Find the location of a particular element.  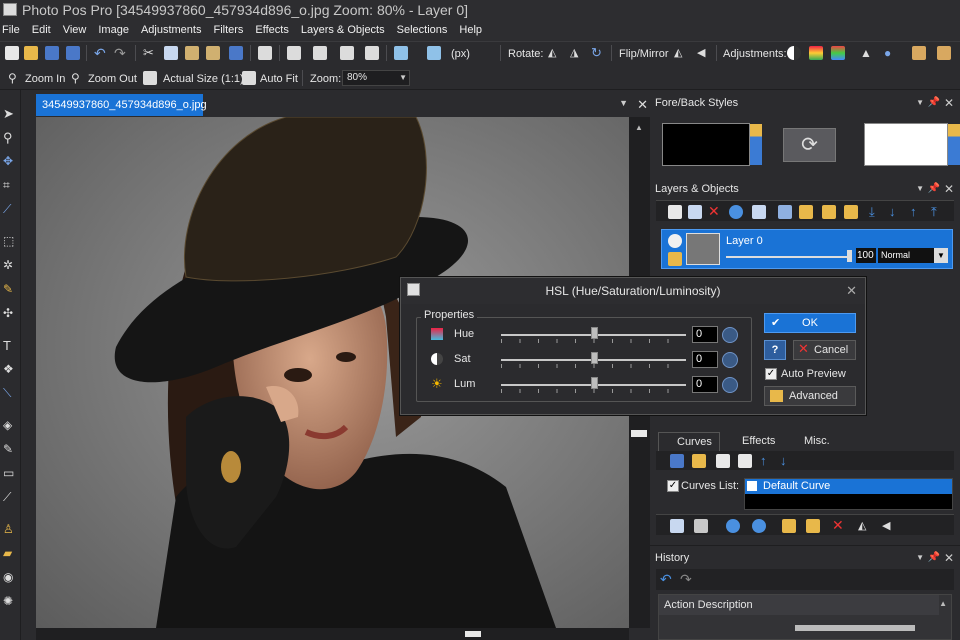

freehand-select-icon: ✣ is located at coordinates (10, 313).